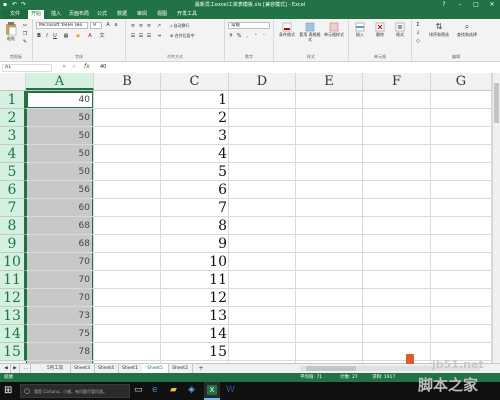  What do you see at coordinates (122, 14) in the screenshot?
I see `tab-data: 数据` at bounding box center [122, 14].